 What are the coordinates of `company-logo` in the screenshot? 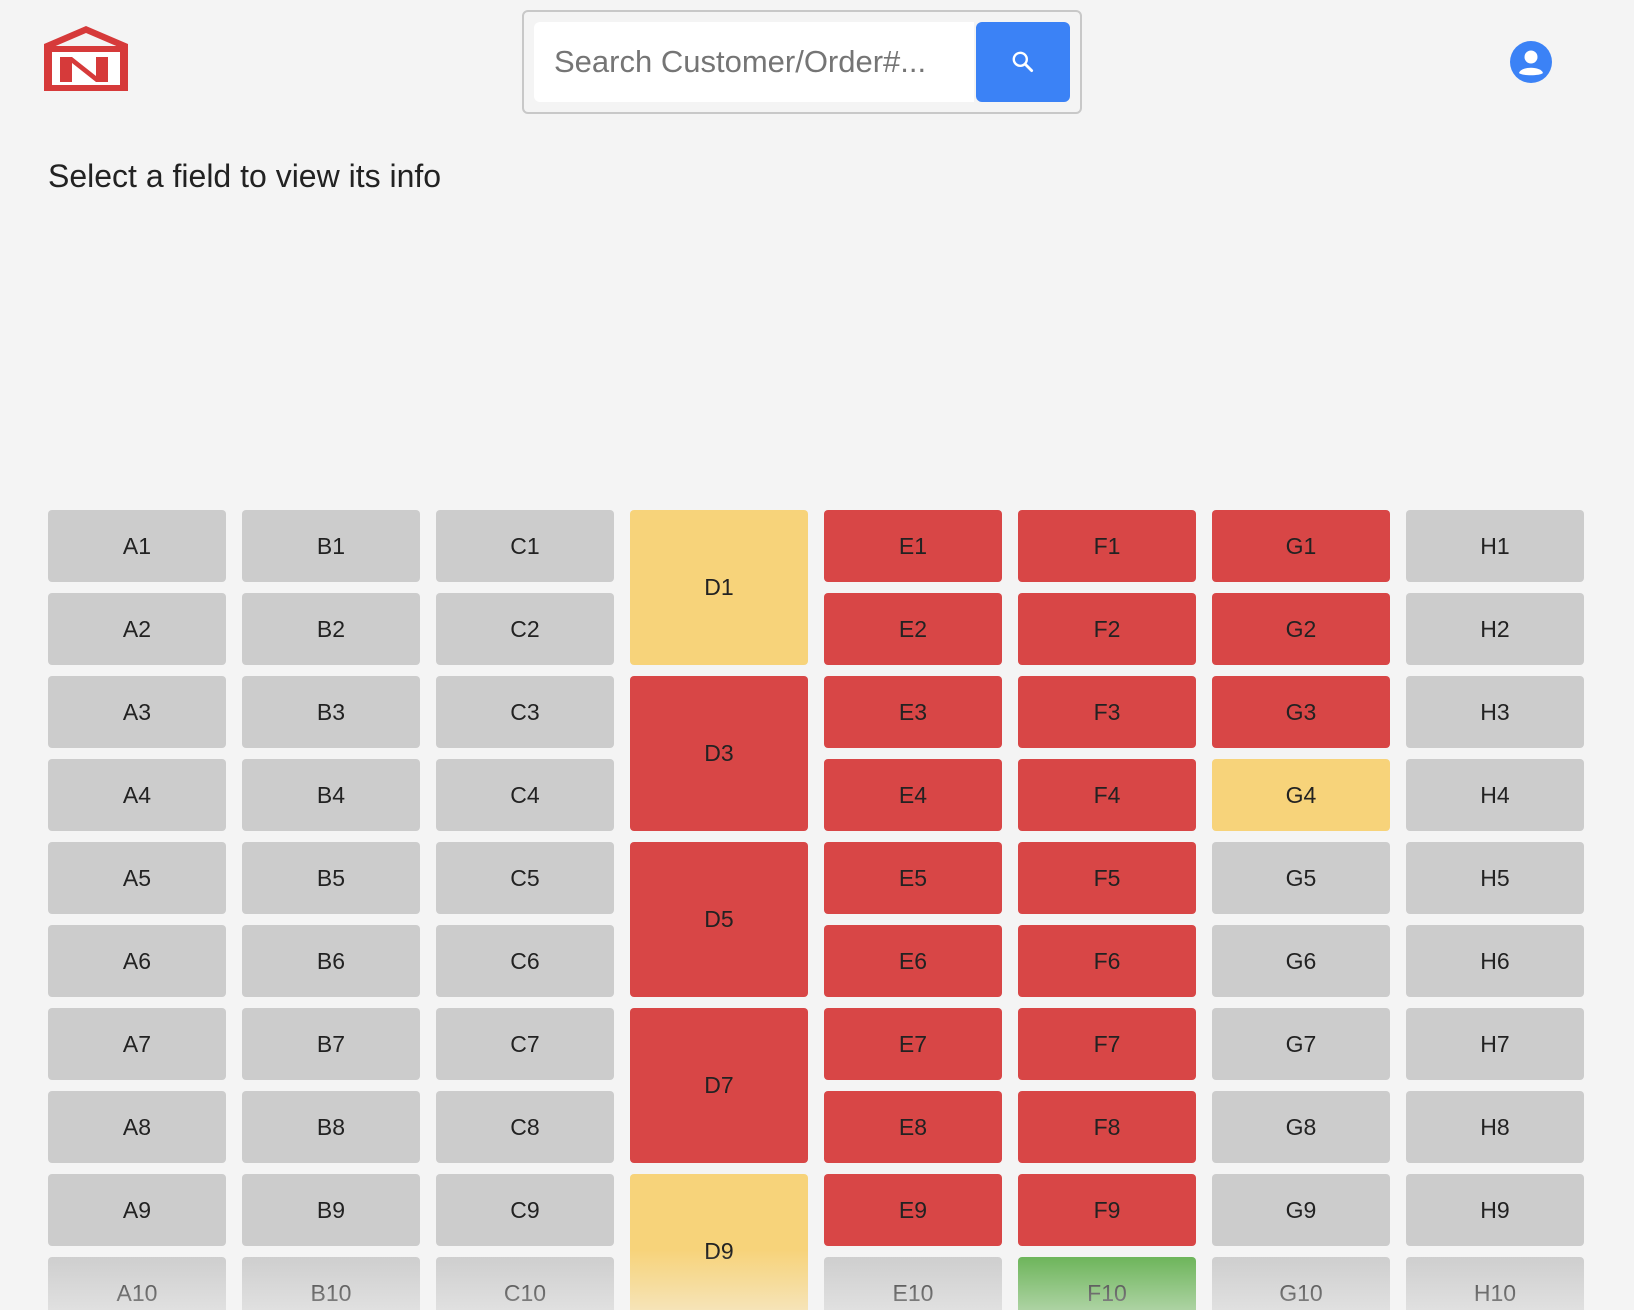 It's located at (86, 59).